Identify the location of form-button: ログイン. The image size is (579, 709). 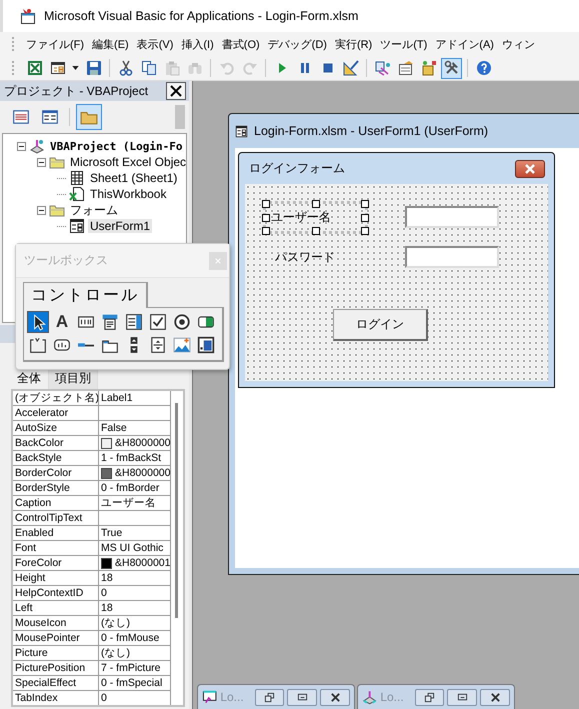
(380, 325).